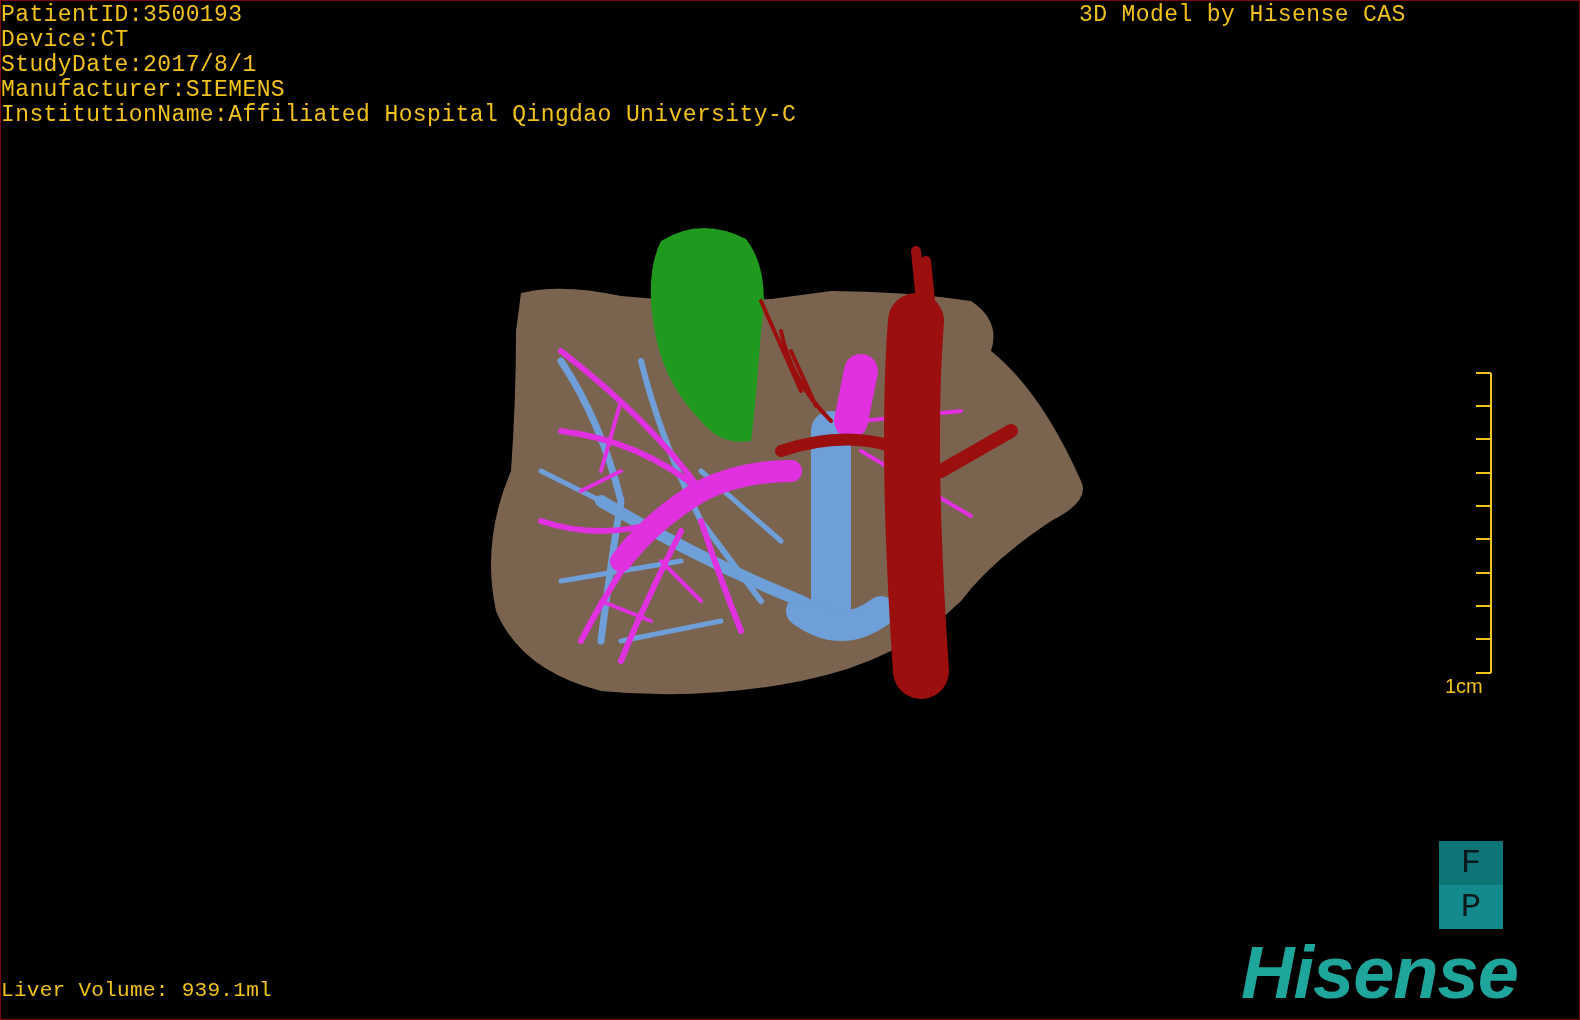 Image resolution: width=1580 pixels, height=1020 pixels. Describe the element at coordinates (1242, 15) in the screenshot. I see `viewer-title: 3D Model by Hisense CAS` at that location.